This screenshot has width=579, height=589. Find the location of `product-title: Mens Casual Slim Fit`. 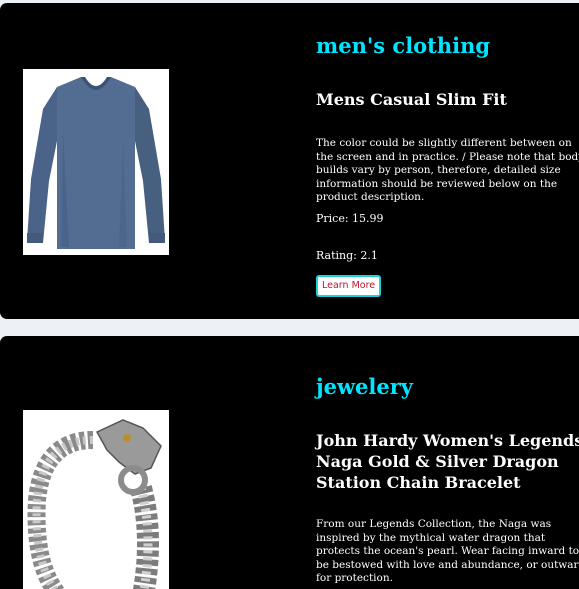

product-title: Mens Casual Slim Fit is located at coordinates (411, 99).